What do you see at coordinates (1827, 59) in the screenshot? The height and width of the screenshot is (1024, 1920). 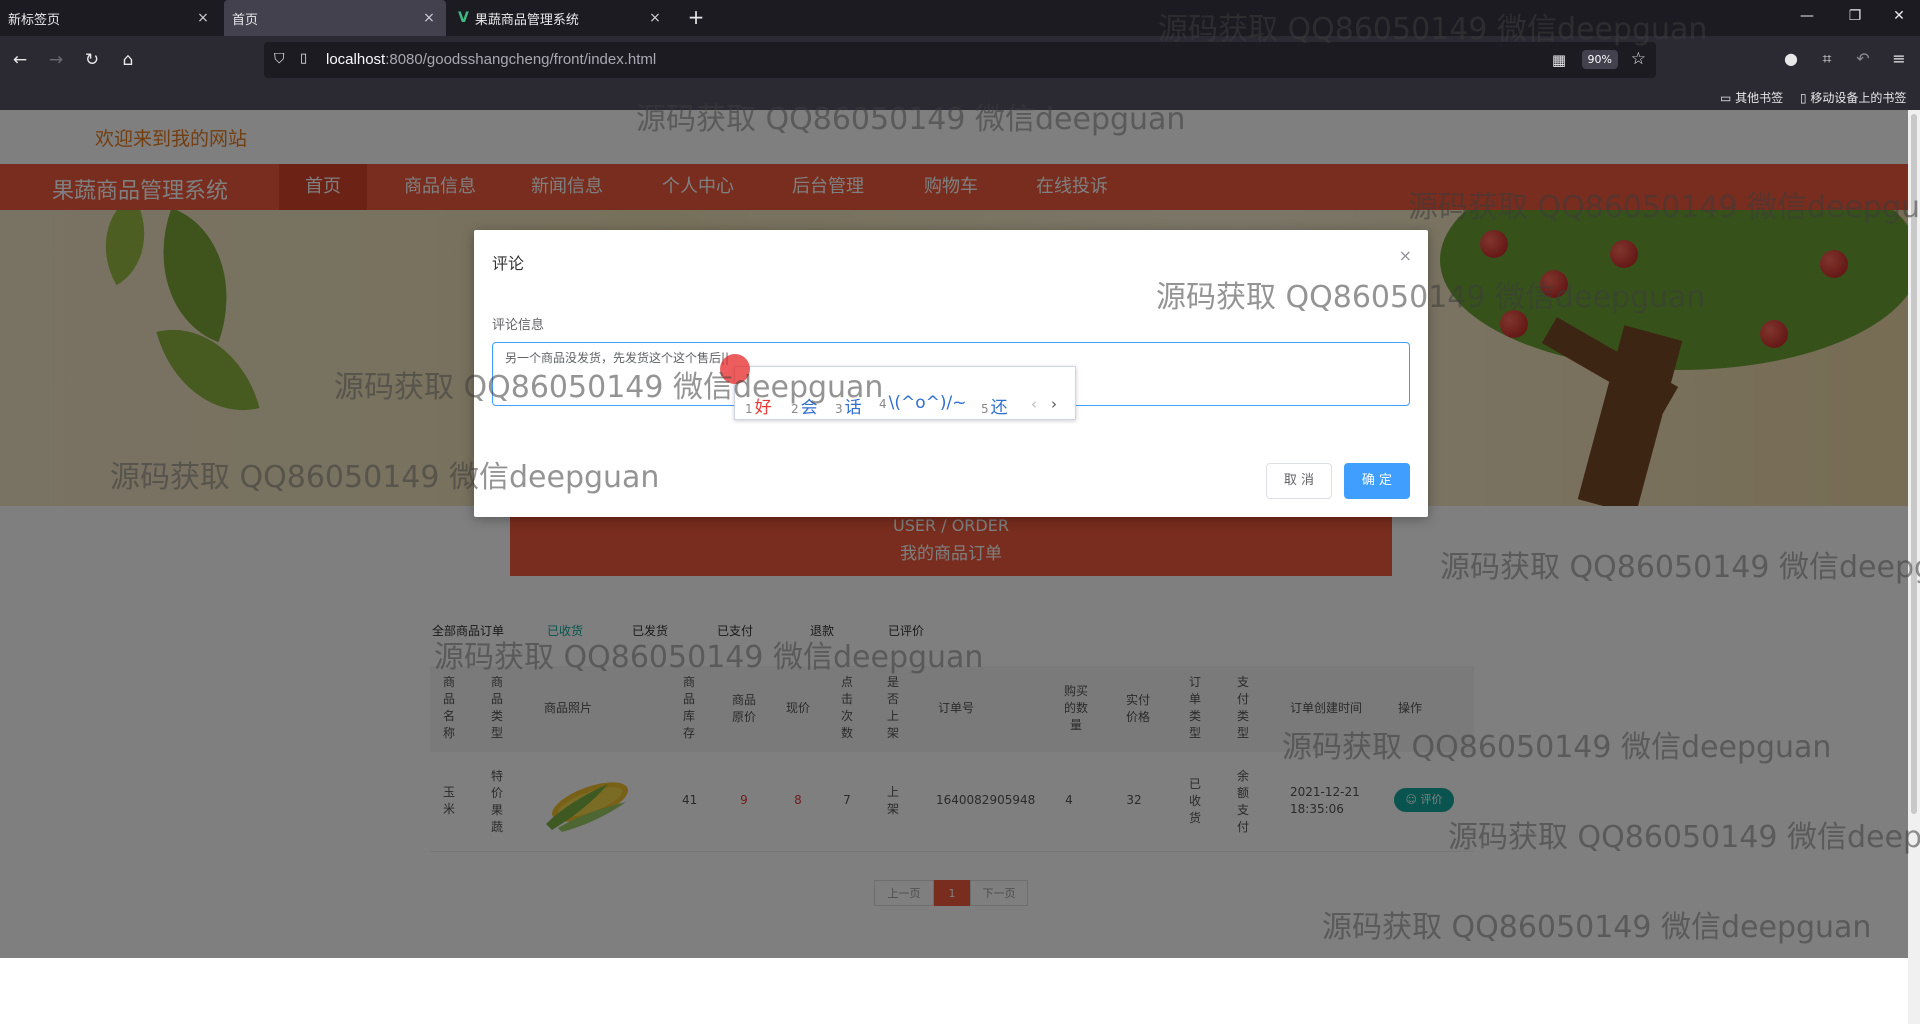 I see `screenshot-icon: ⌗` at bounding box center [1827, 59].